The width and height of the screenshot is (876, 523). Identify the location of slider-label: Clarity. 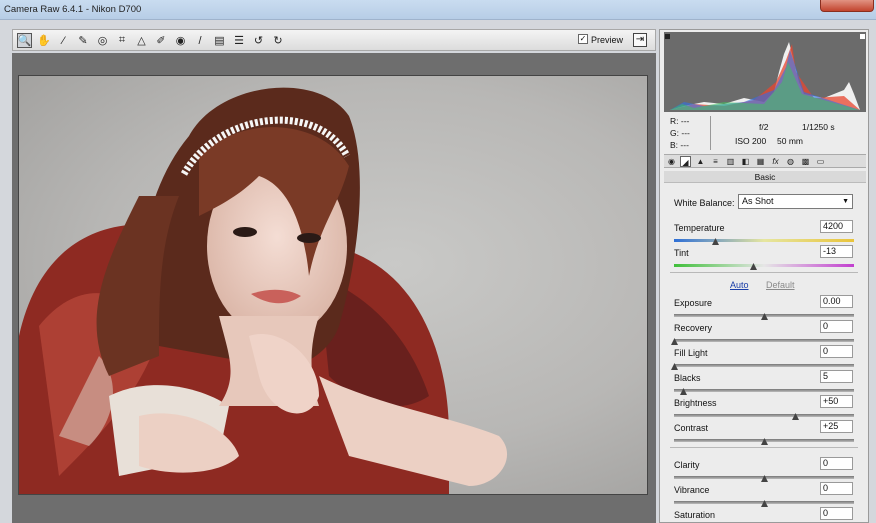
(687, 465).